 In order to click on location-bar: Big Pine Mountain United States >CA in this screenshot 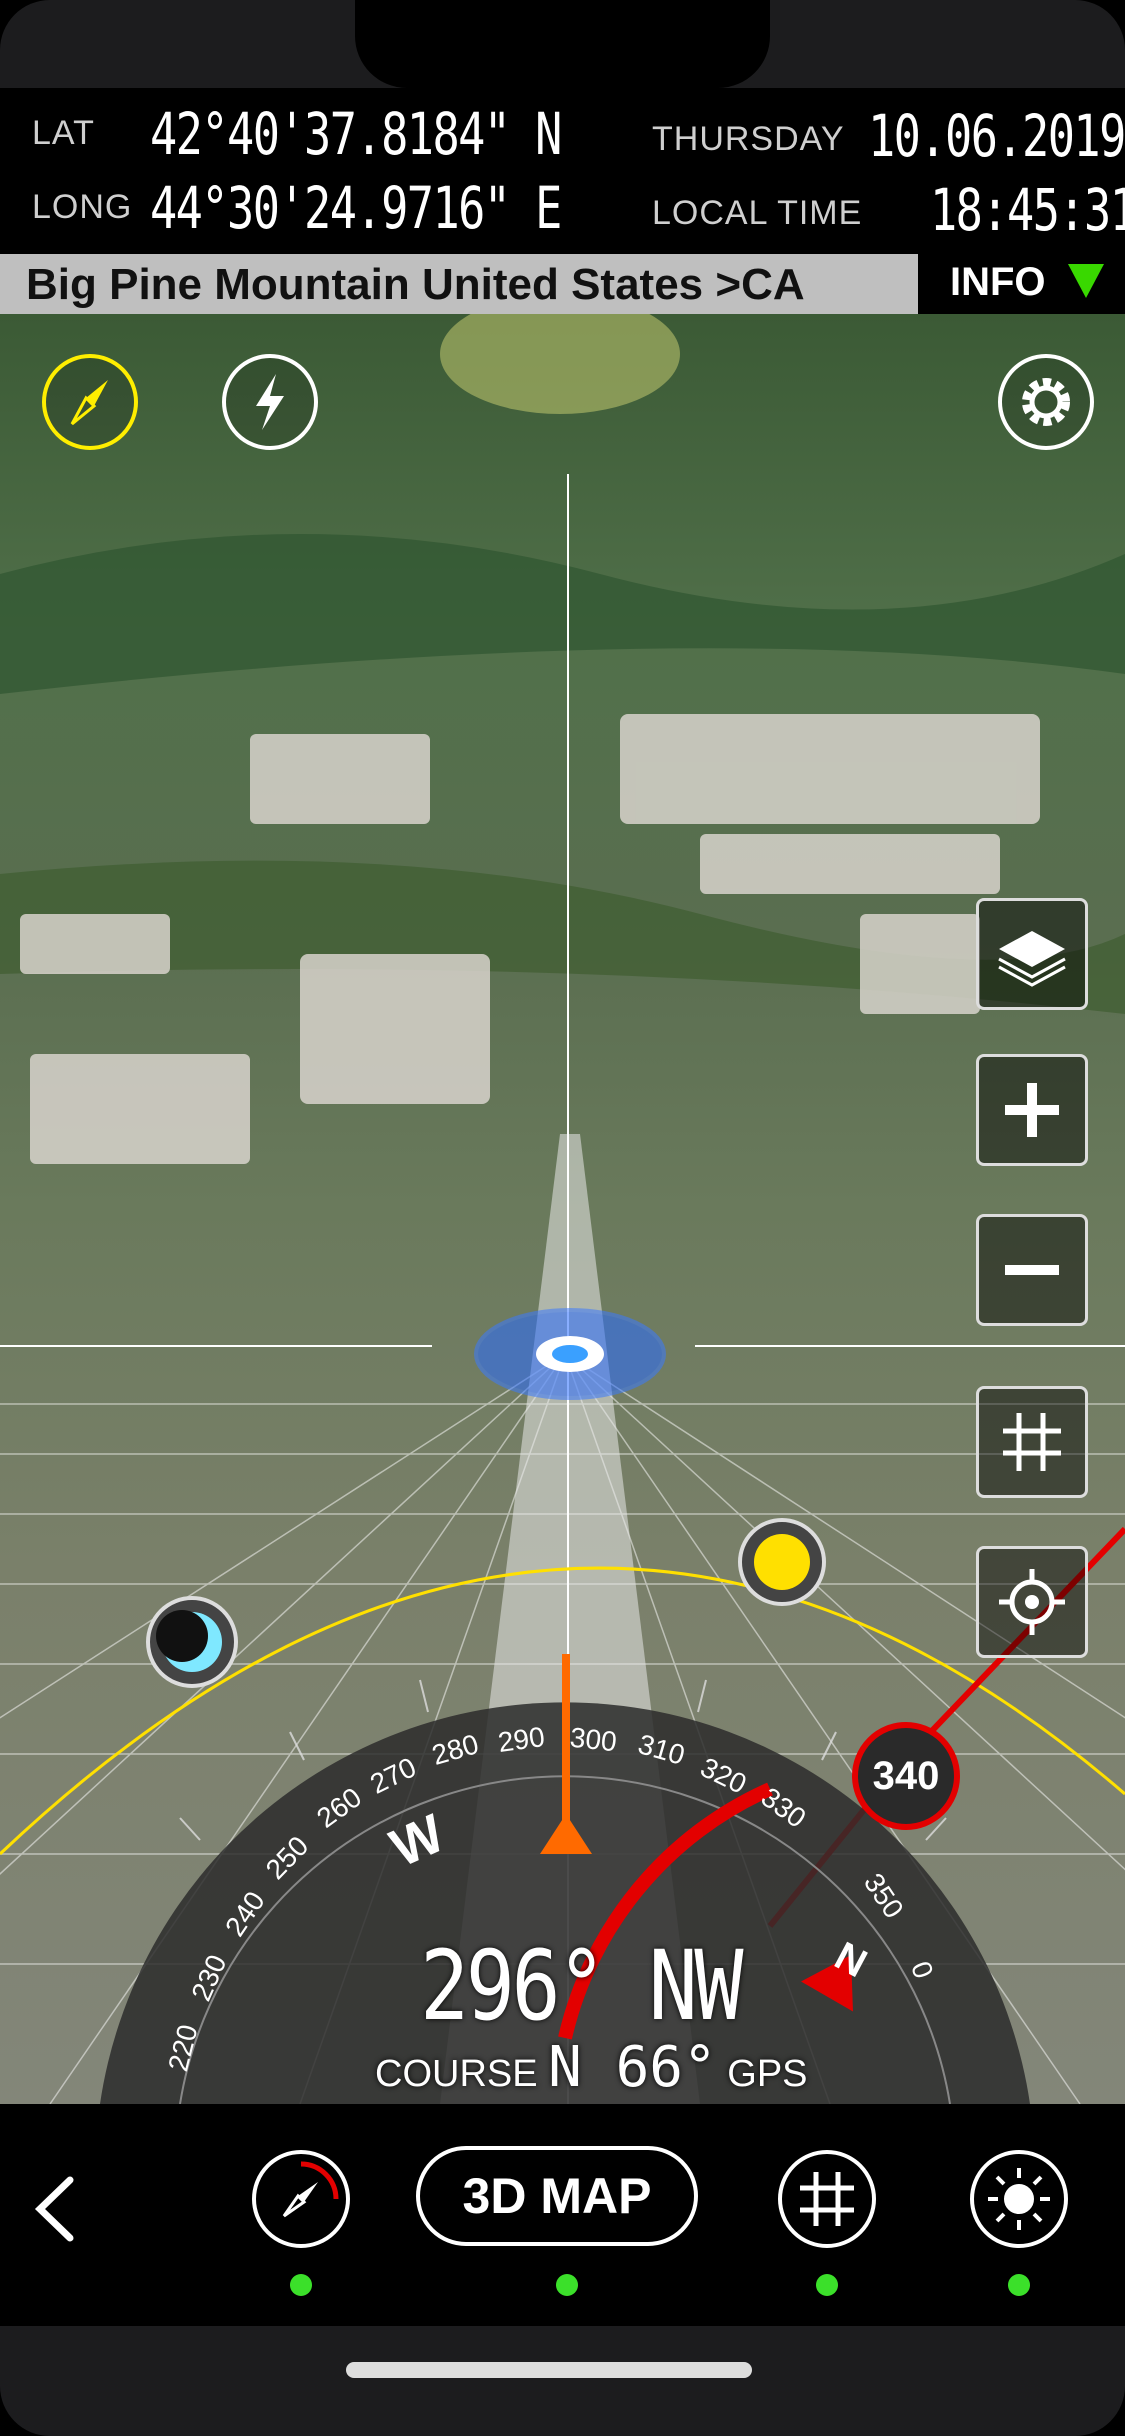, I will do `click(459, 284)`.